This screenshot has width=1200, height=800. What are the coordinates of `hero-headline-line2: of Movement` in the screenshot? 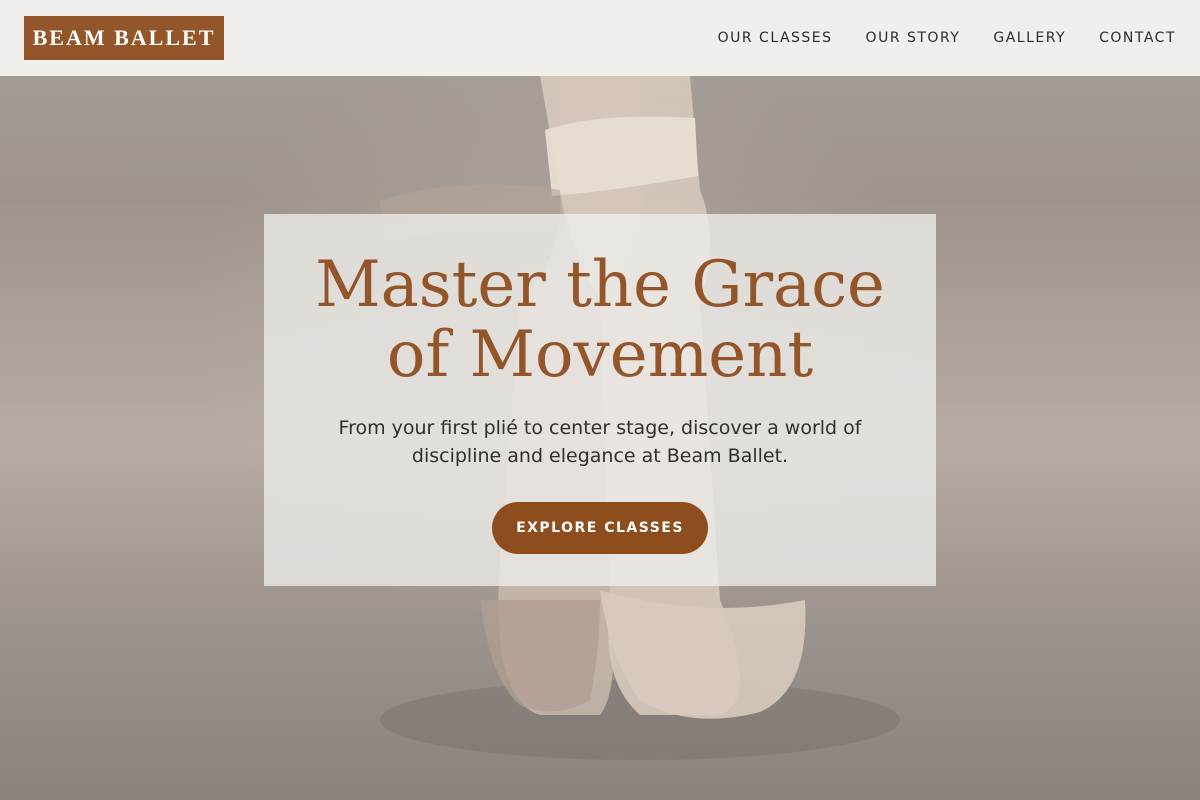 It's located at (600, 355).